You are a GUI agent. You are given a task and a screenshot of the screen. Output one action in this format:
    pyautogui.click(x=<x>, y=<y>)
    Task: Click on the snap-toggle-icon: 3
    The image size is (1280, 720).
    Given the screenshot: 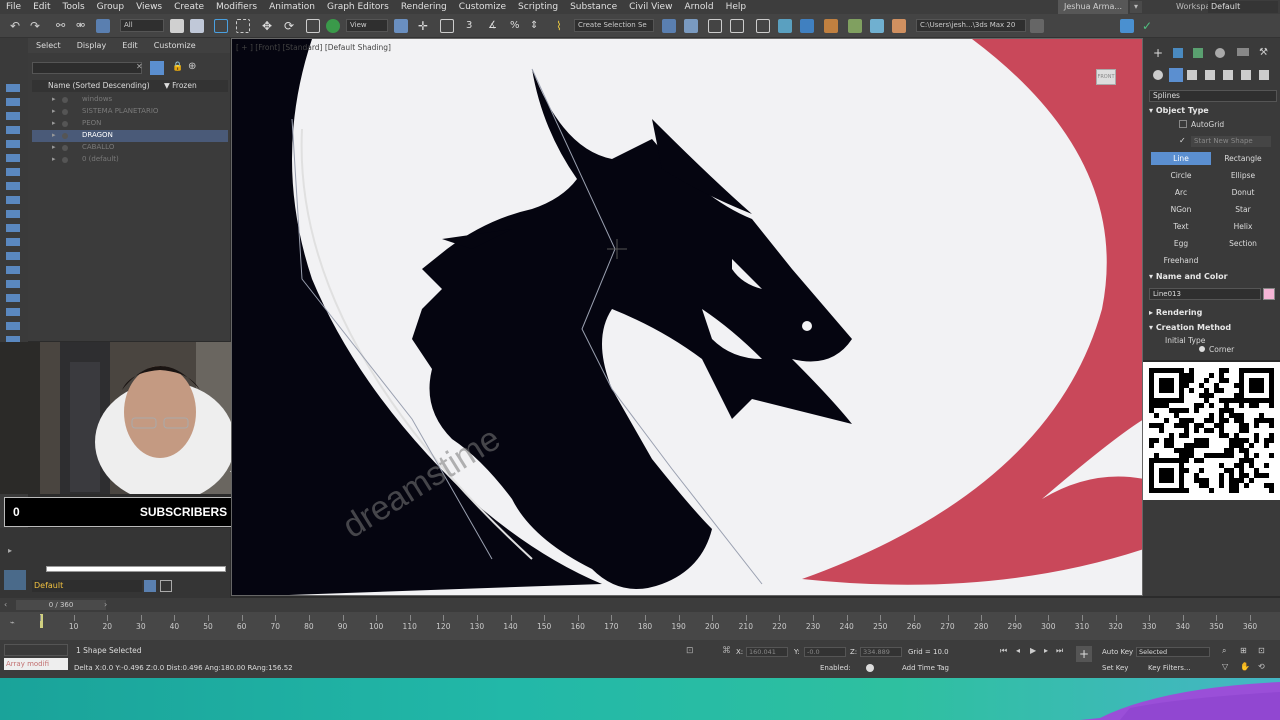 What is the action you would take?
    pyautogui.click(x=473, y=26)
    